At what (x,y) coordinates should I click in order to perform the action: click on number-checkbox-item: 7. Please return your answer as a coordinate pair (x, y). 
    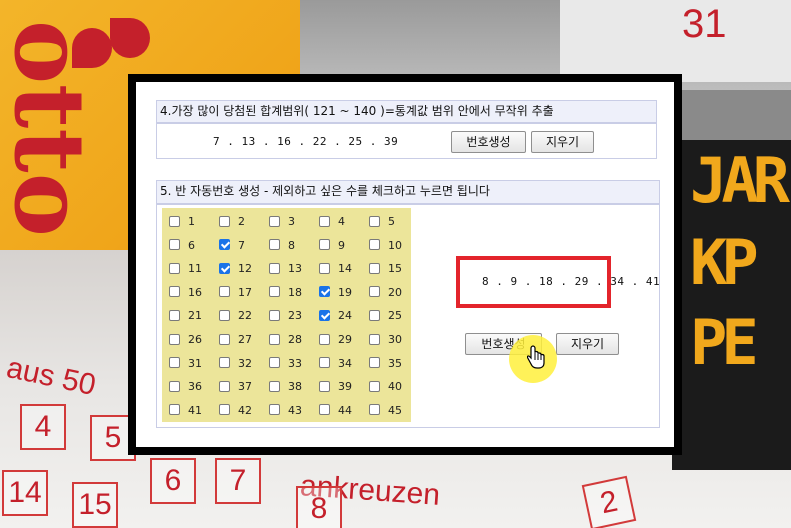
    Looking at the image, I should click on (232, 246).